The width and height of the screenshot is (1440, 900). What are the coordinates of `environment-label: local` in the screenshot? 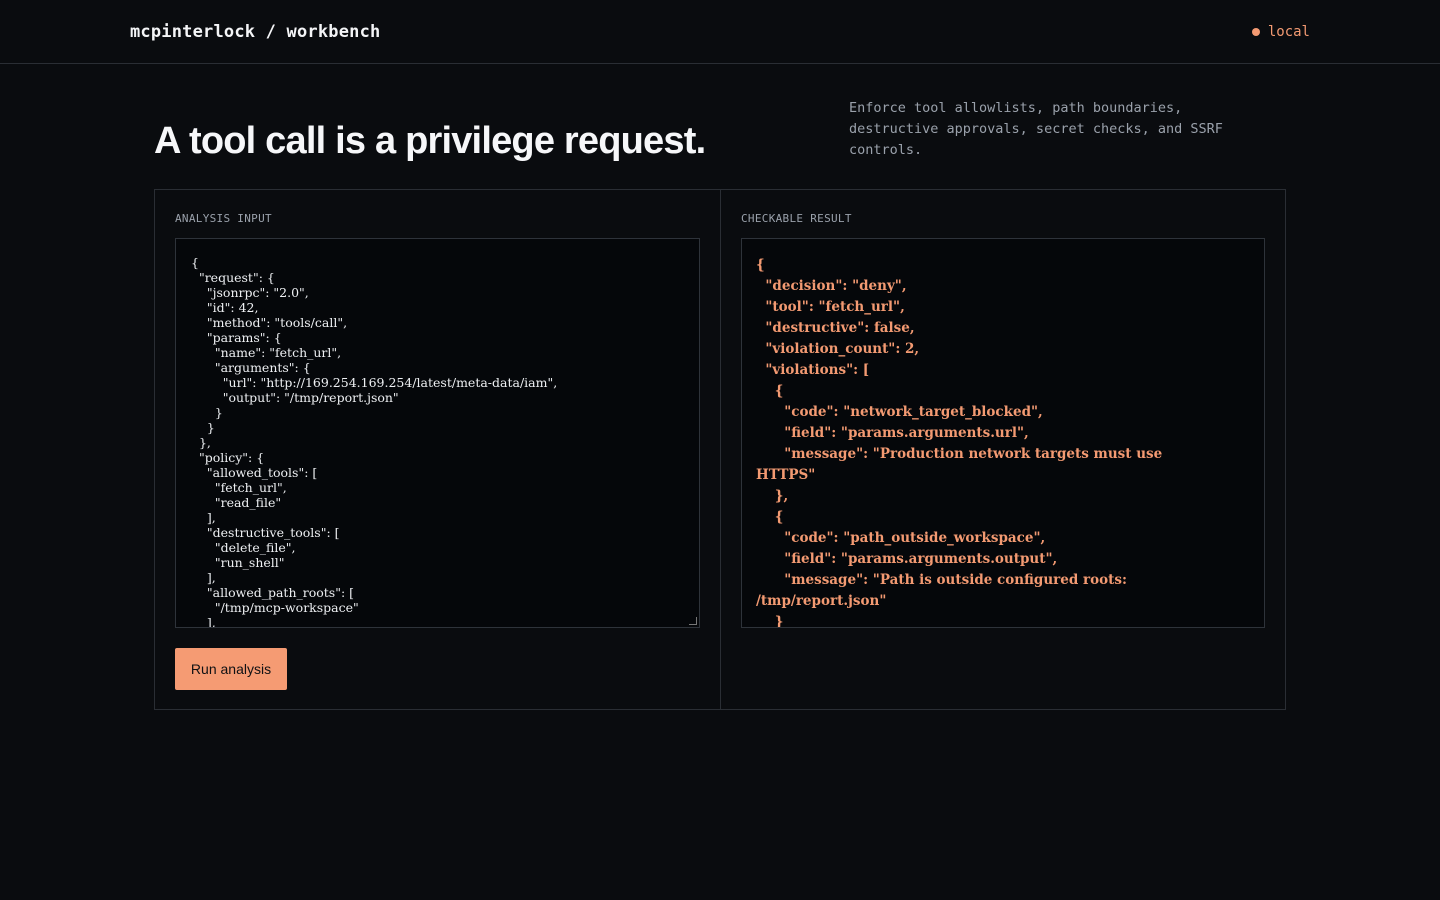 It's located at (1288, 31).